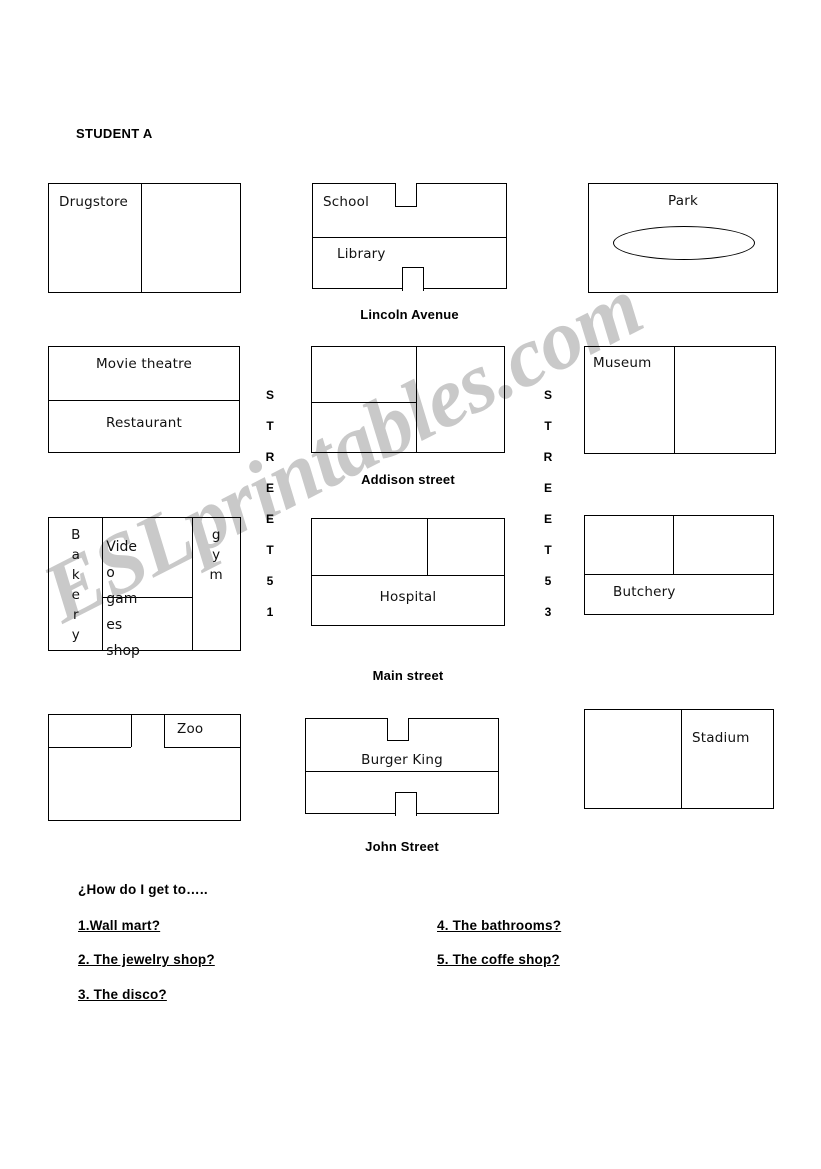 The height and width of the screenshot is (1169, 821). I want to click on door-library, so click(413, 279).